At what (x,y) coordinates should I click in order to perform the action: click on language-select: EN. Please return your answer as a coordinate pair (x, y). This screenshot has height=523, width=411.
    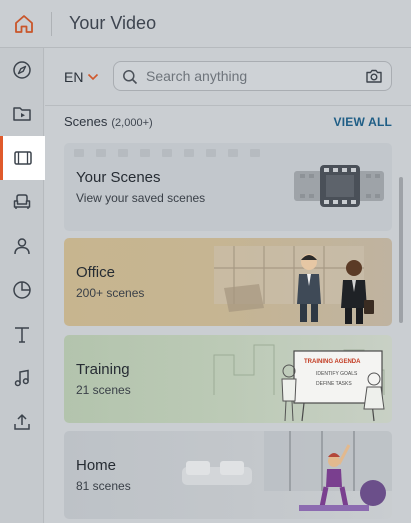
    Looking at the image, I should click on (81, 77).